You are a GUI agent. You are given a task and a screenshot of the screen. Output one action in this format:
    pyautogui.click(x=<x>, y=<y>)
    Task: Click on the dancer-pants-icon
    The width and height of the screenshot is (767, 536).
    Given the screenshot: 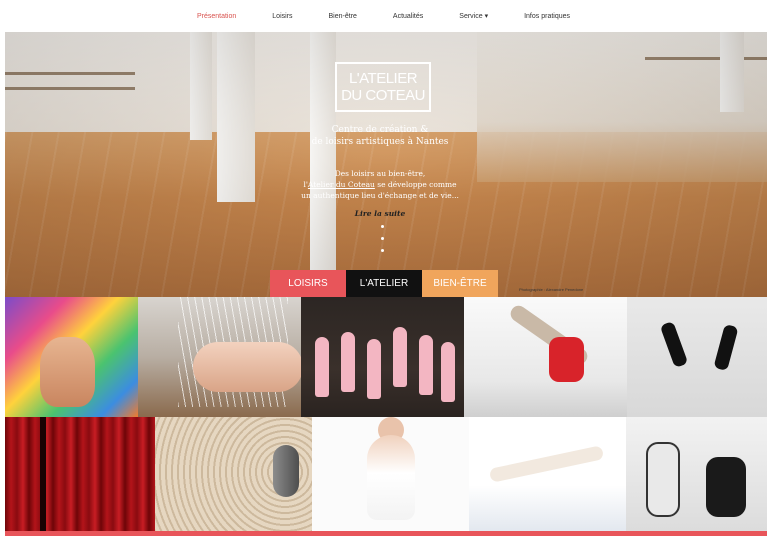 What is the action you would take?
    pyautogui.click(x=566, y=359)
    